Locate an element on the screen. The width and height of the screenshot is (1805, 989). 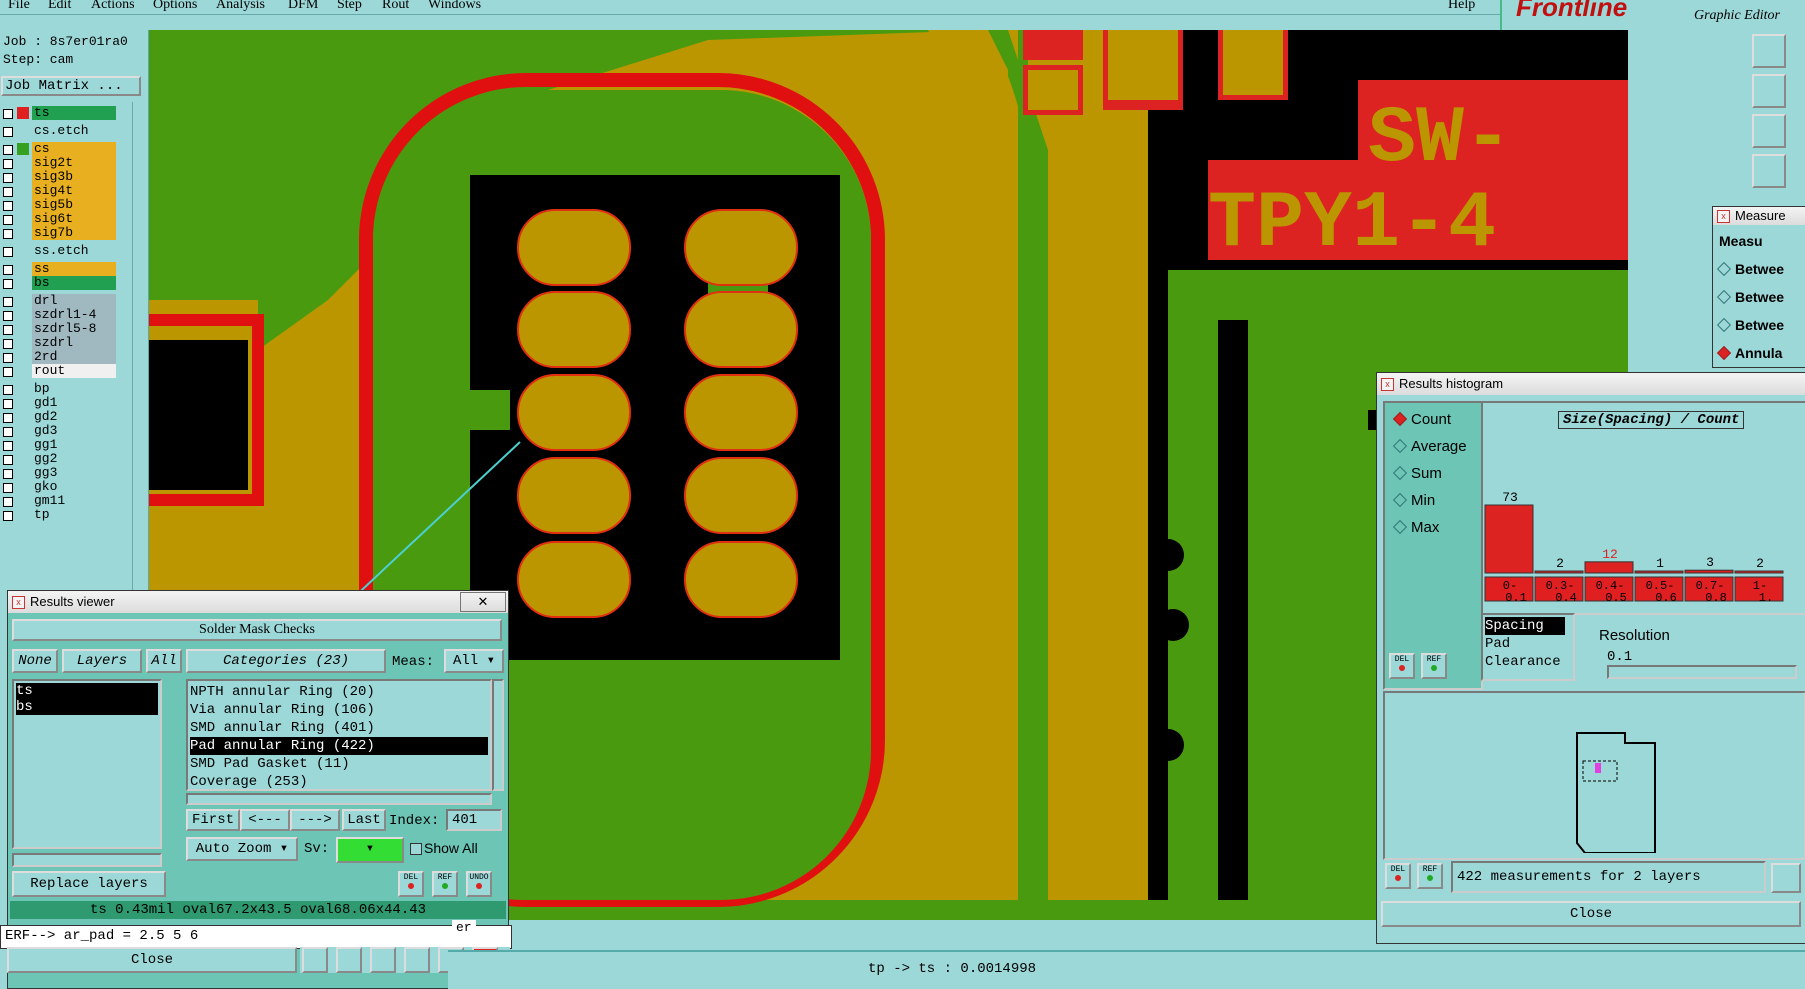
first-button: First is located at coordinates (213, 820).